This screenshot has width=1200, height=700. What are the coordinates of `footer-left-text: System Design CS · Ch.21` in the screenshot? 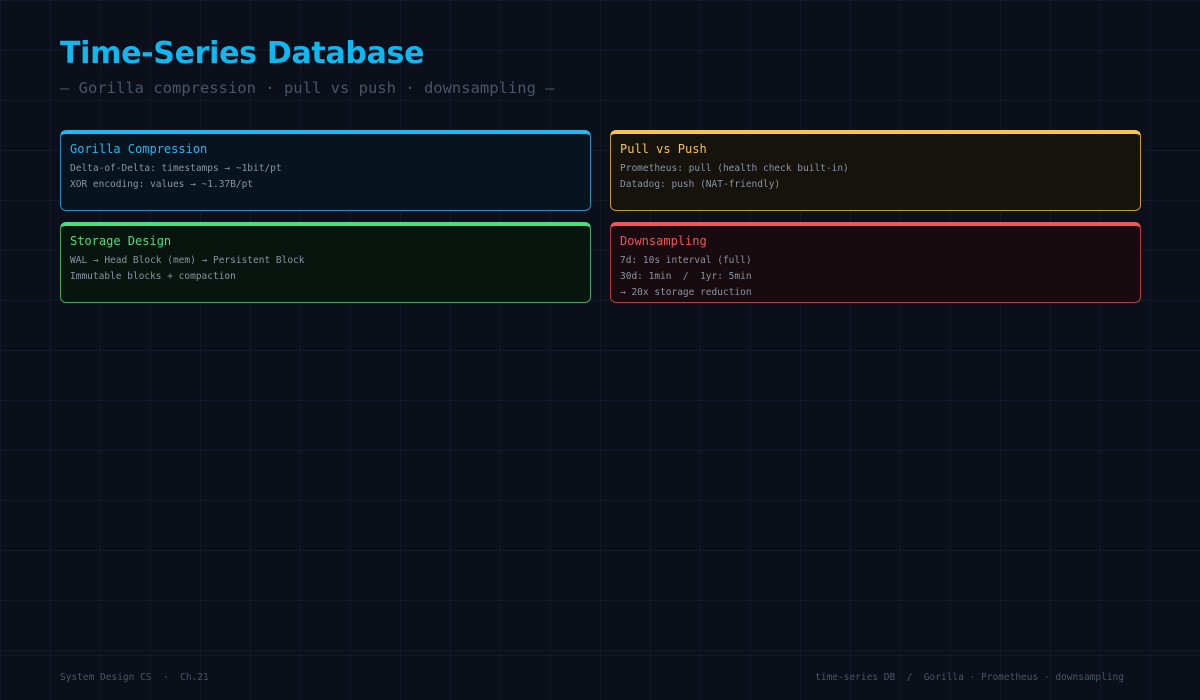 It's located at (134, 677).